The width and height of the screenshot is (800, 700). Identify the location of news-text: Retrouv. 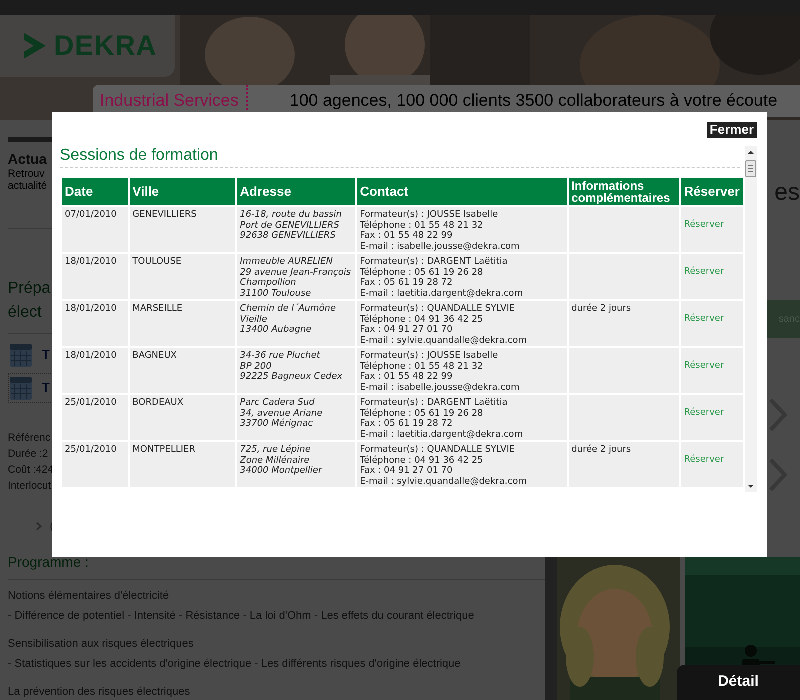
(26, 174).